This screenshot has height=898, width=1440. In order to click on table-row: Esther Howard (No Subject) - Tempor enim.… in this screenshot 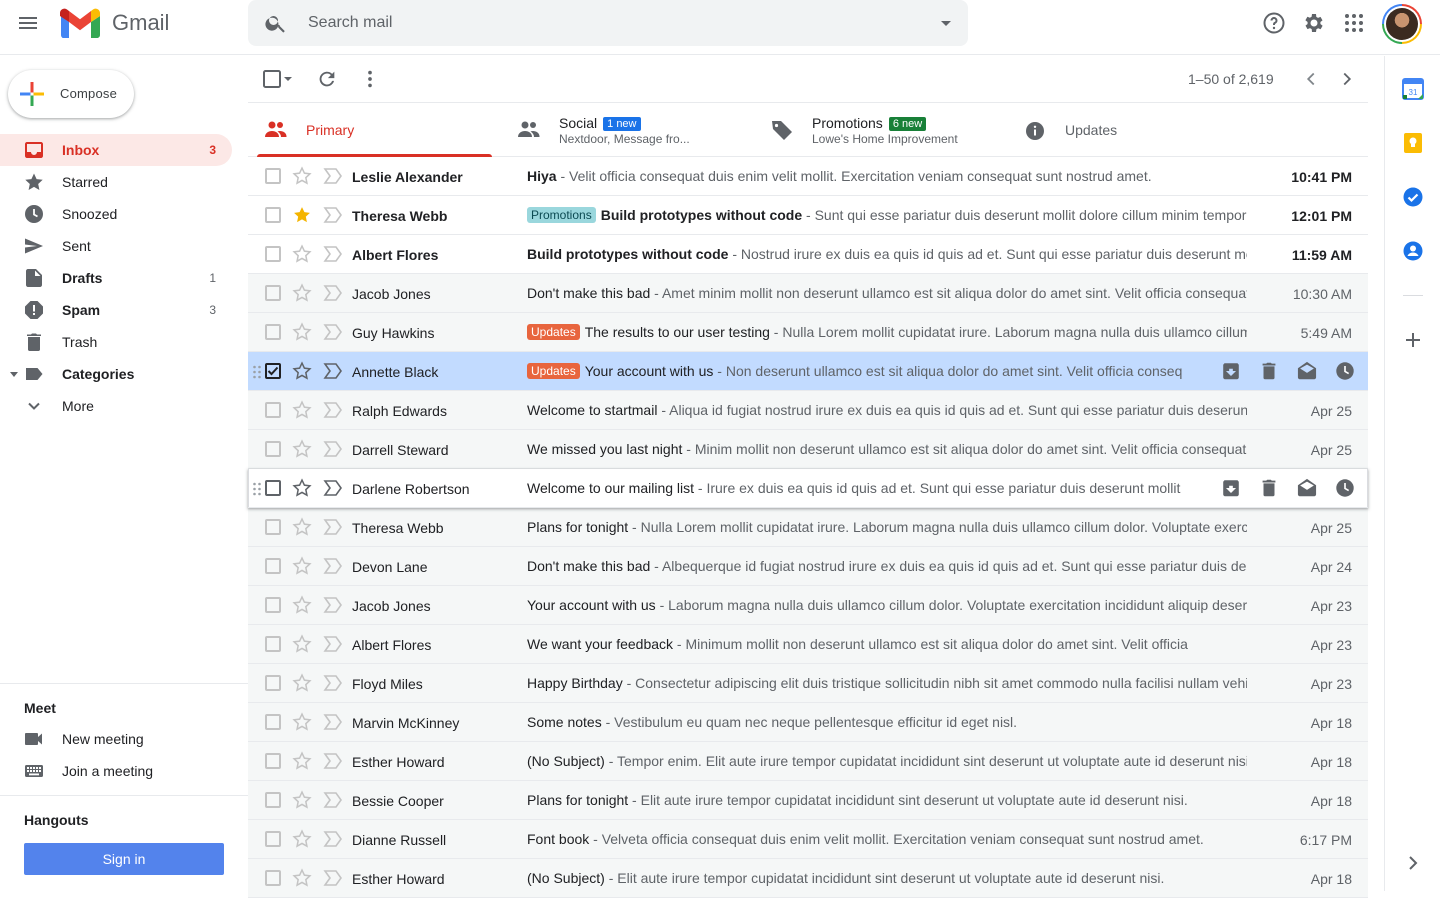, I will do `click(808, 761)`.